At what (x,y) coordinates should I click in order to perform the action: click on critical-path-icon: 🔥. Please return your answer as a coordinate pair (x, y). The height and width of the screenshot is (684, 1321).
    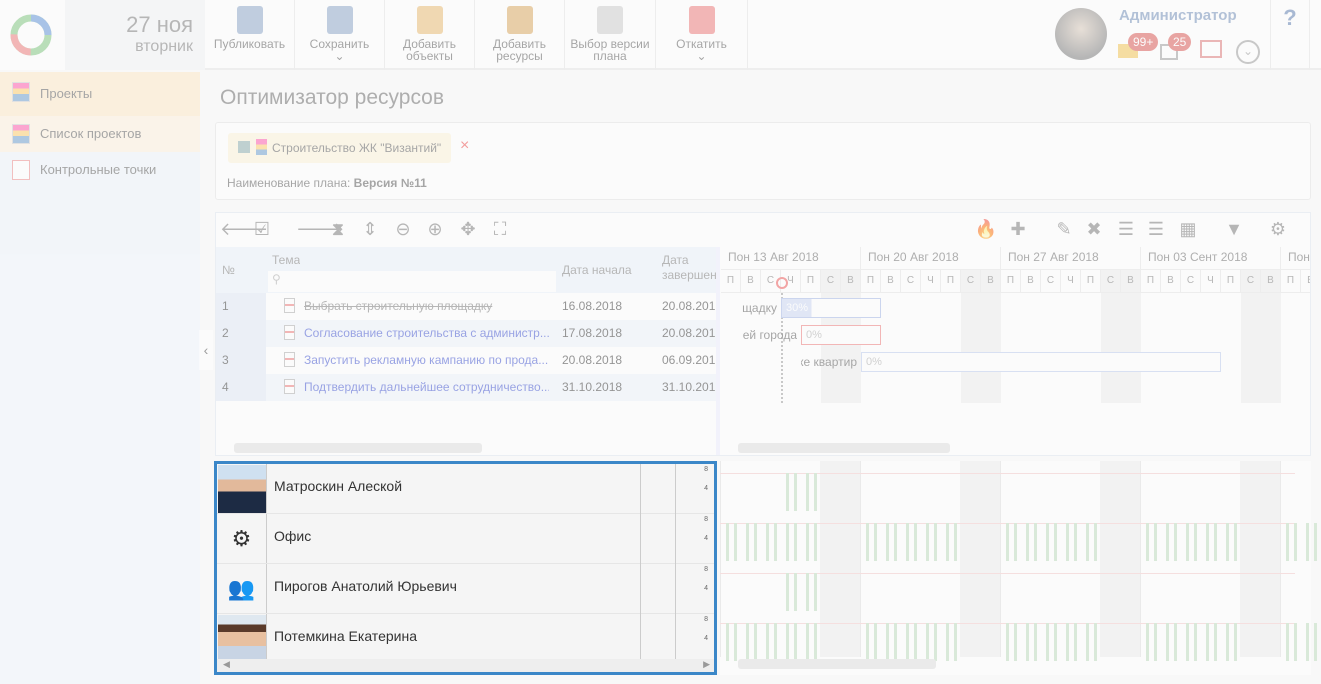
    Looking at the image, I should click on (986, 229).